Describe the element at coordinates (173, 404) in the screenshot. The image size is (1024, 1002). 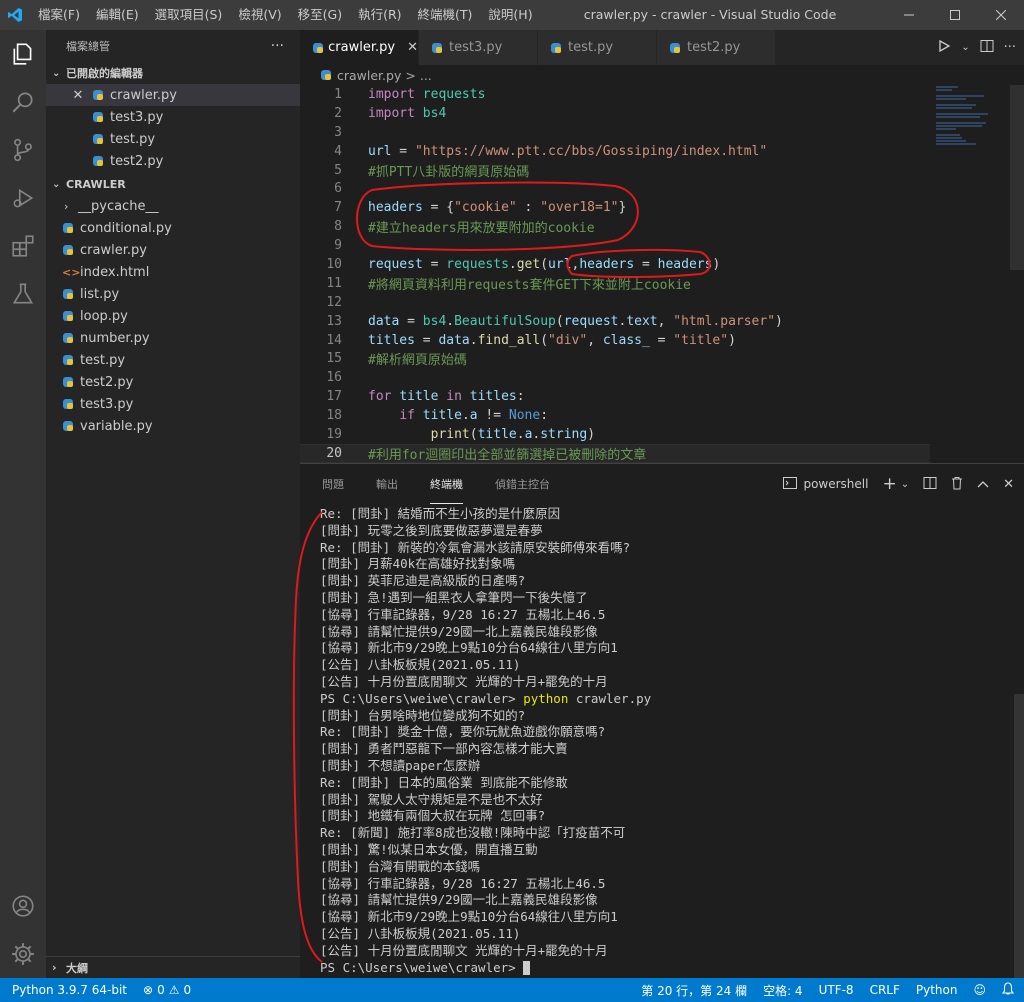
I see `file-test3: test3.py` at that location.